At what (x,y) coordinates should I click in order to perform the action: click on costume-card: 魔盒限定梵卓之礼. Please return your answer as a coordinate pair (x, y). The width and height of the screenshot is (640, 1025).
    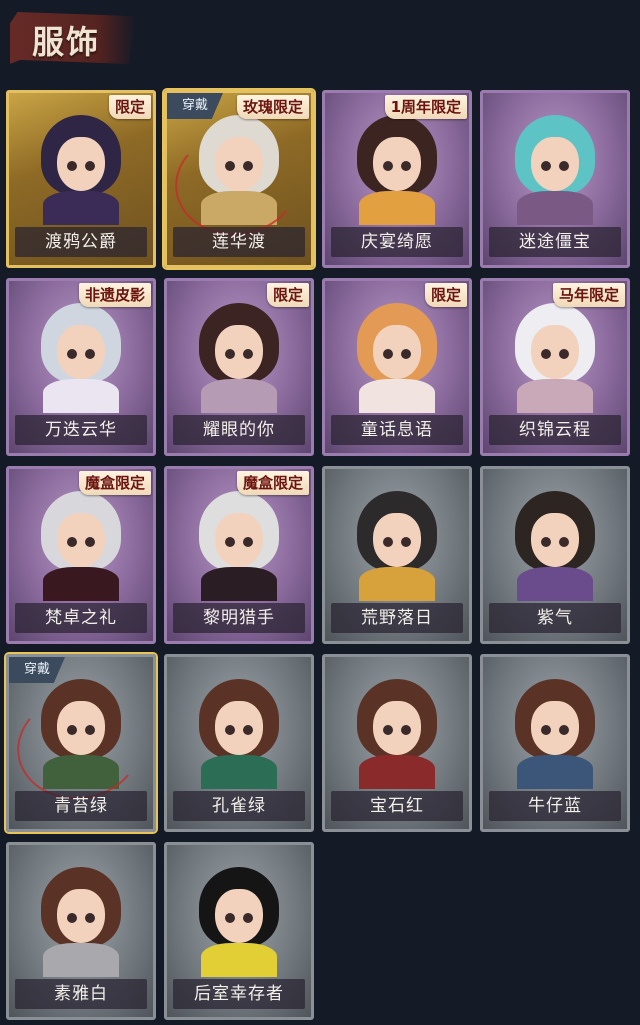
    Looking at the image, I should click on (81, 555).